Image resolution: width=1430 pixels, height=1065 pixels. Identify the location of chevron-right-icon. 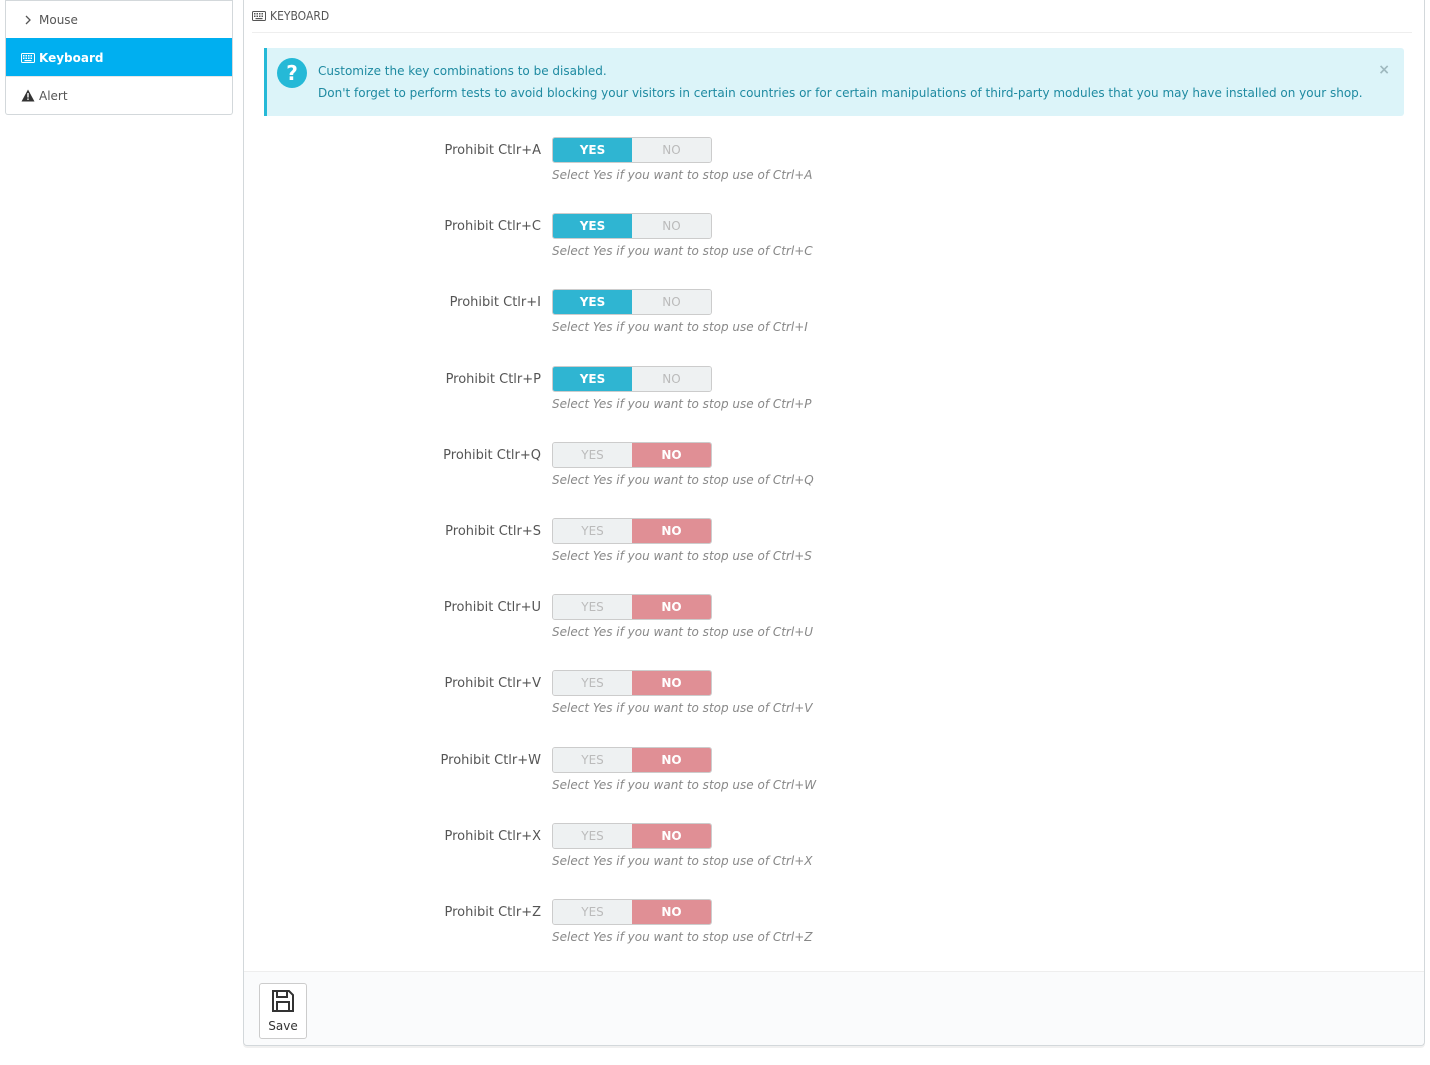
(28, 20).